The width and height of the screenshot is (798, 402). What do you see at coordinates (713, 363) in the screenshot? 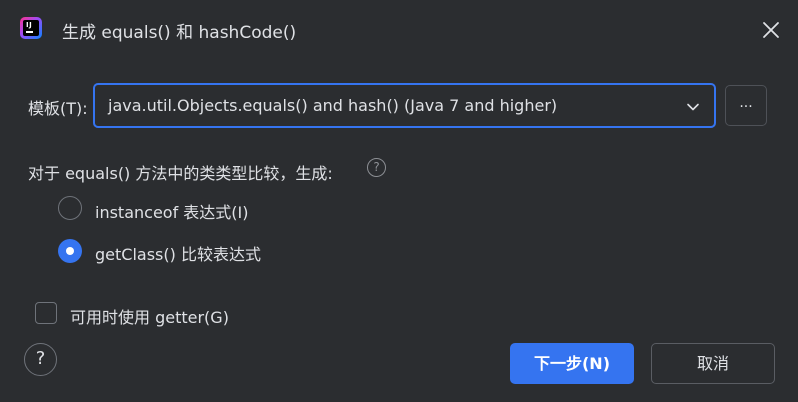
I see `cancel-button: 取消` at bounding box center [713, 363].